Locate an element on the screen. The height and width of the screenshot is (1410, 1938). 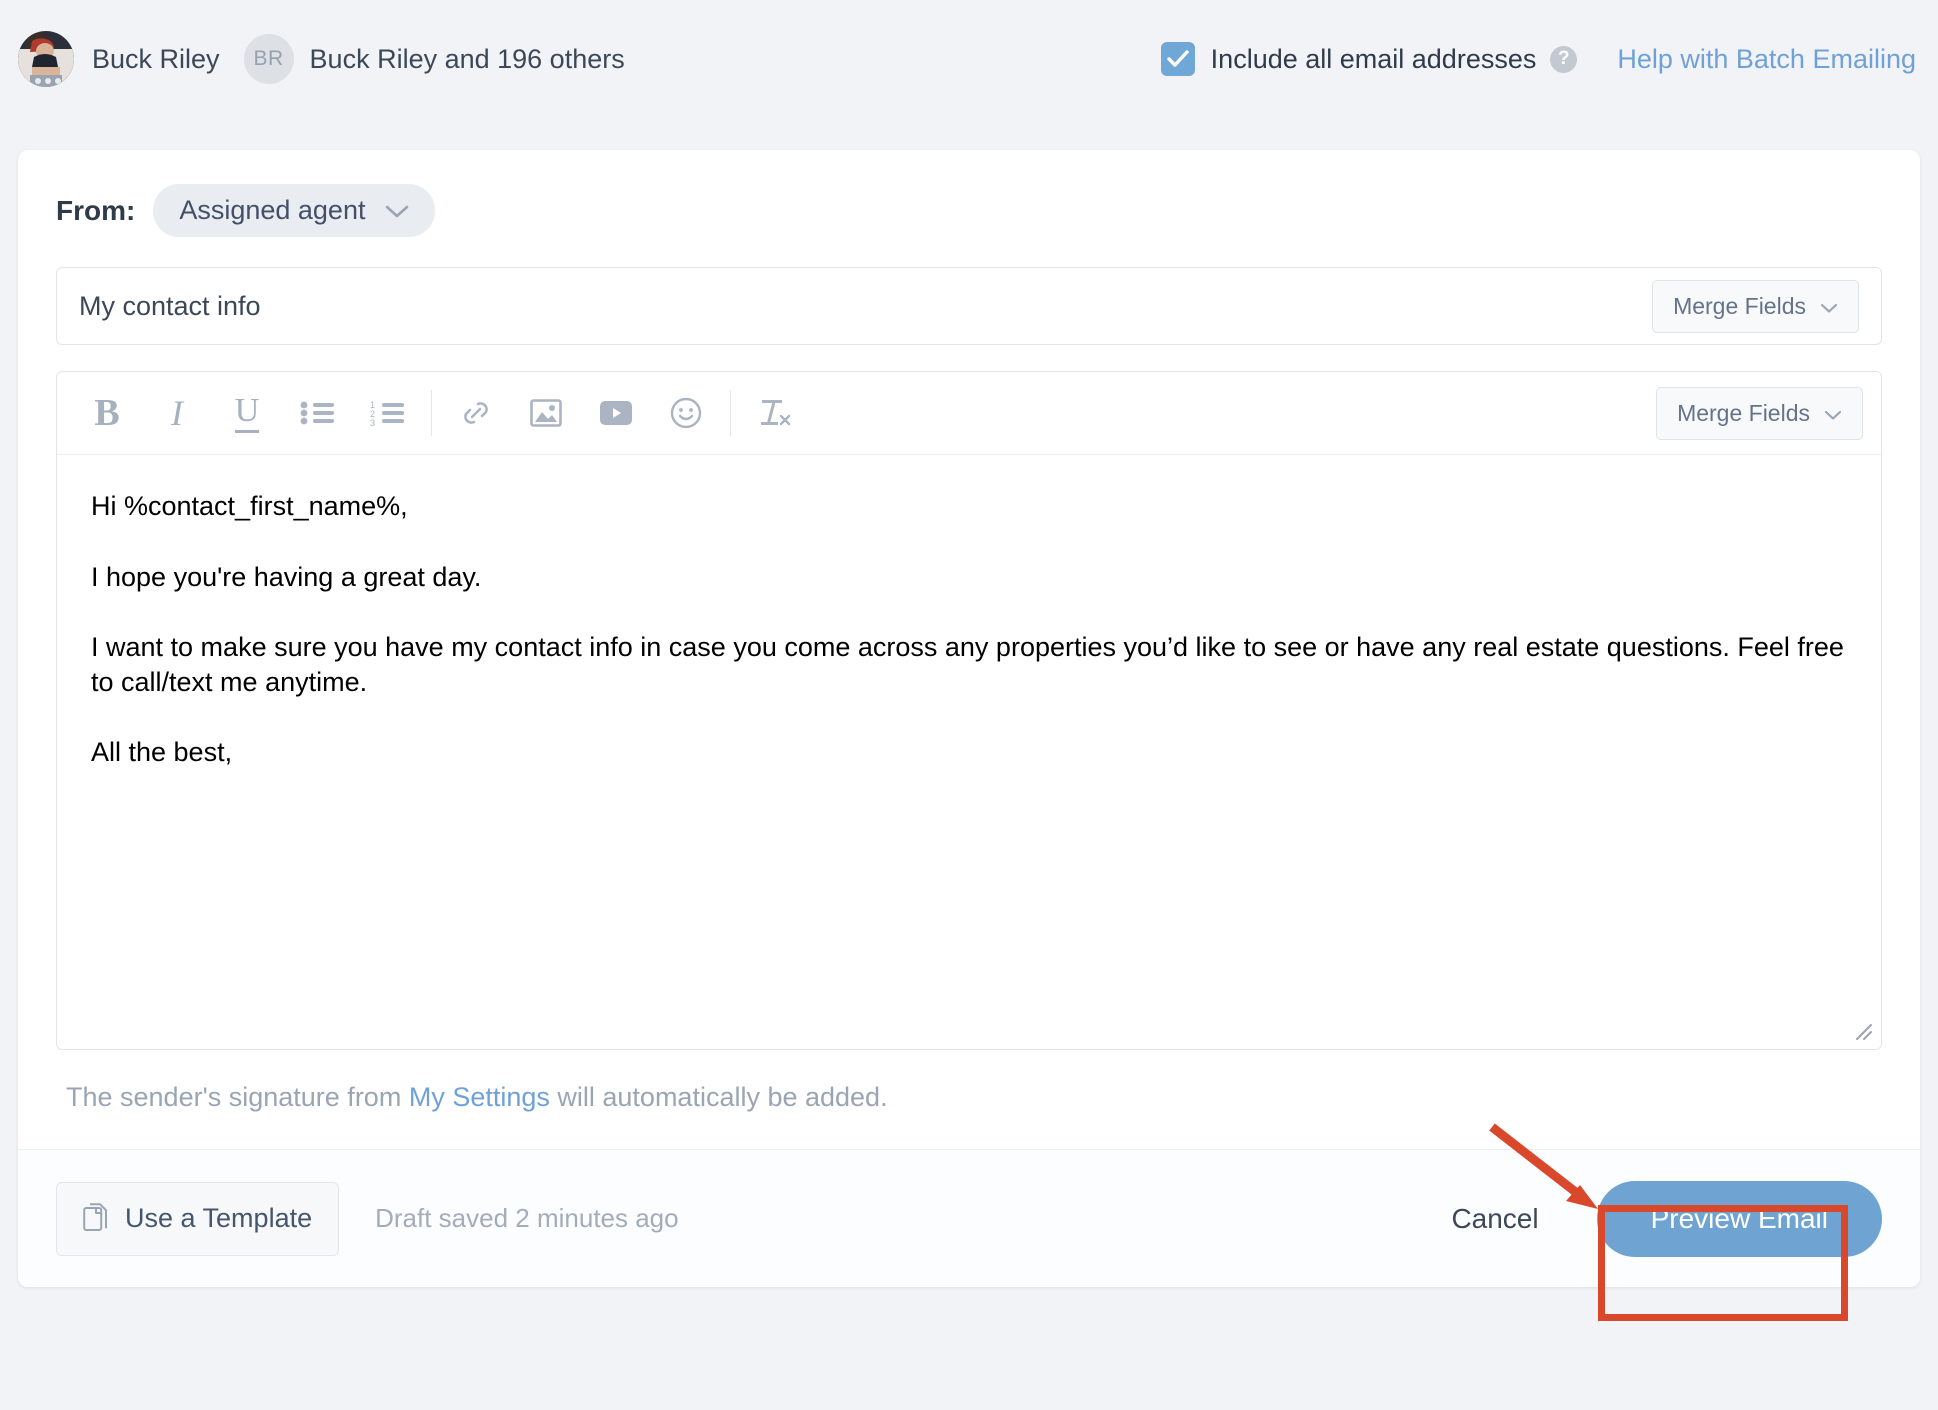
bold-icon: B is located at coordinates (107, 413).